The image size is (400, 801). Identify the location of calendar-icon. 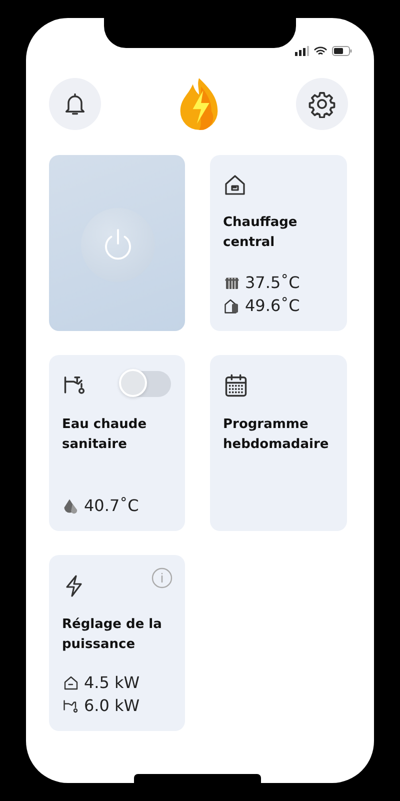
(236, 386).